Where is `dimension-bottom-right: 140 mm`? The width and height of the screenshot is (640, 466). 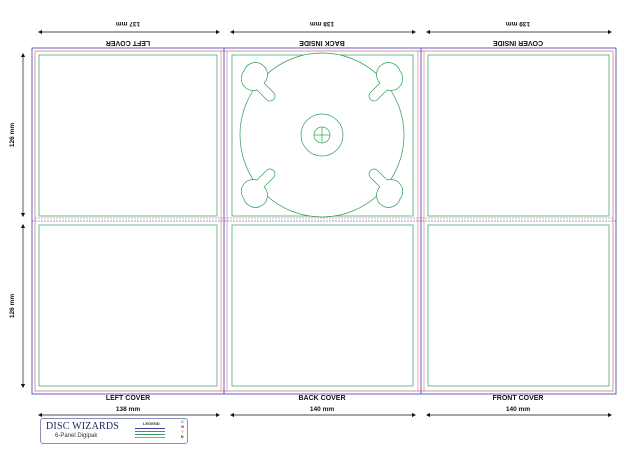 dimension-bottom-right: 140 mm is located at coordinates (518, 409).